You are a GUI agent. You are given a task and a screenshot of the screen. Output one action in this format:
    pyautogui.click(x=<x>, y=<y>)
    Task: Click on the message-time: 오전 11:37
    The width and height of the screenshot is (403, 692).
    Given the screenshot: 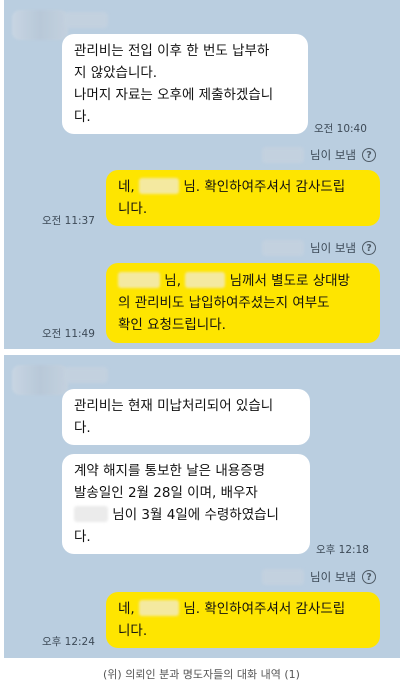 What is the action you would take?
    pyautogui.click(x=68, y=221)
    